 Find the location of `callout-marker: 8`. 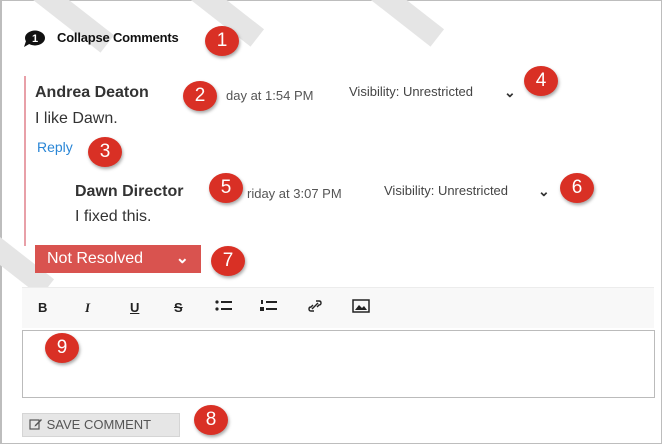

callout-marker: 8 is located at coordinates (211, 420).